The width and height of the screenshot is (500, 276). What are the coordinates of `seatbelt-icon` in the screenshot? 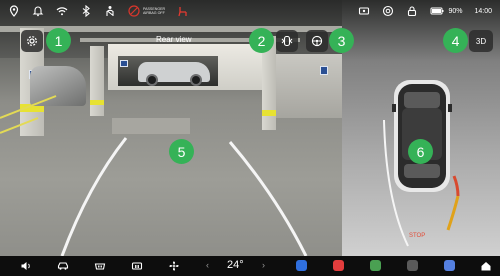 It's located at (110, 11).